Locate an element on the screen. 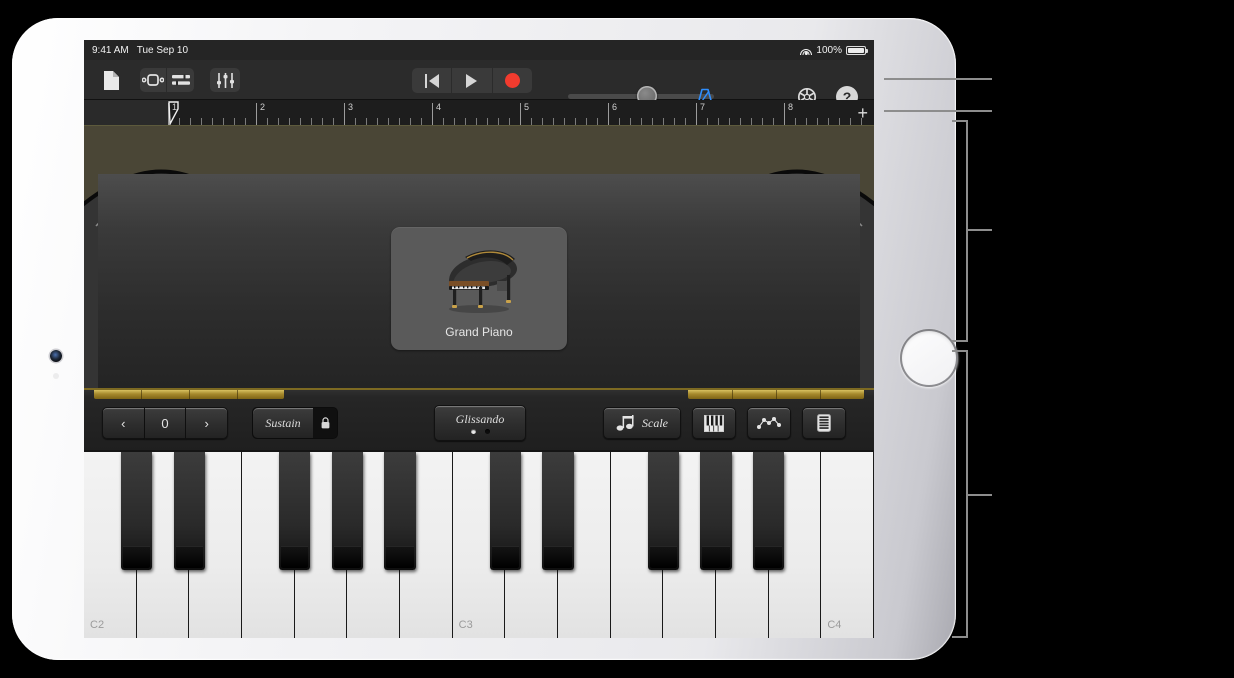  front-camera-icon is located at coordinates (56, 356).